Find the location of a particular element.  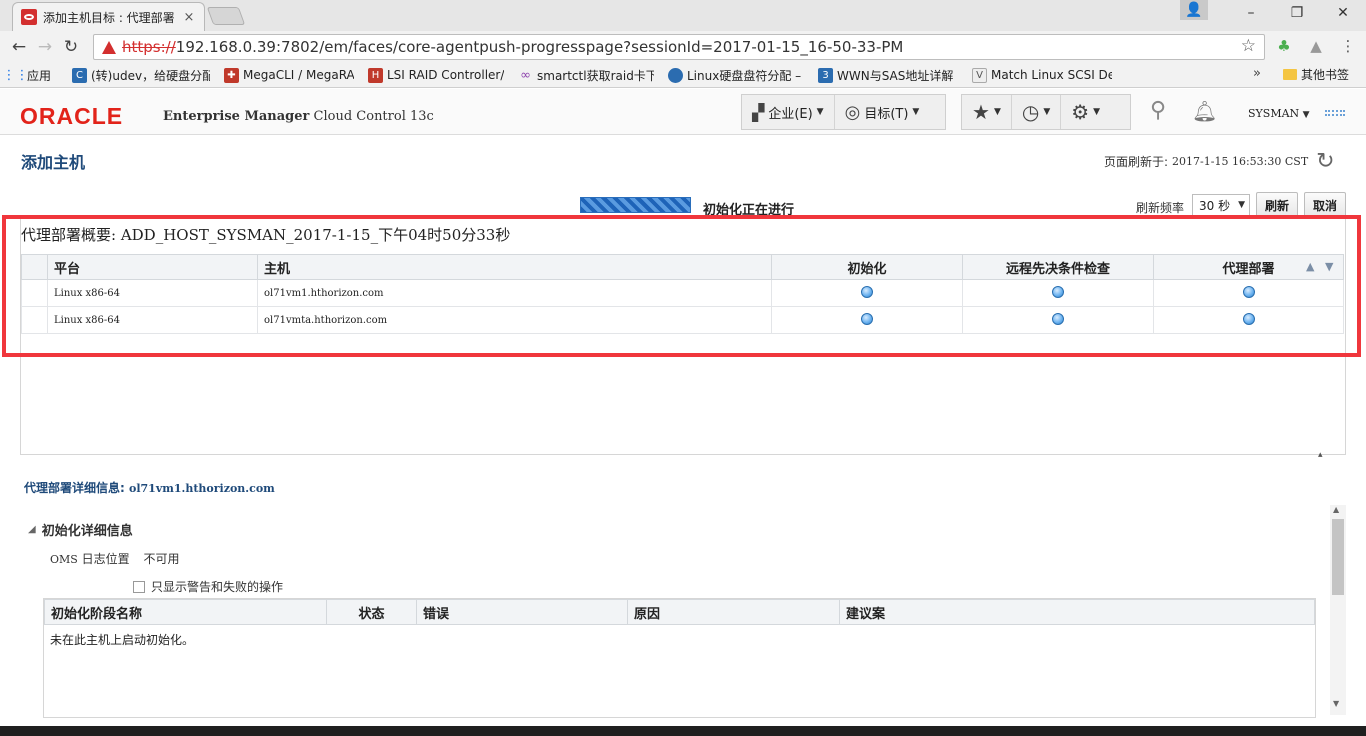

init-header-row: 初始化阶段名称 状态 错误 原因 建议案 is located at coordinates (679, 612).